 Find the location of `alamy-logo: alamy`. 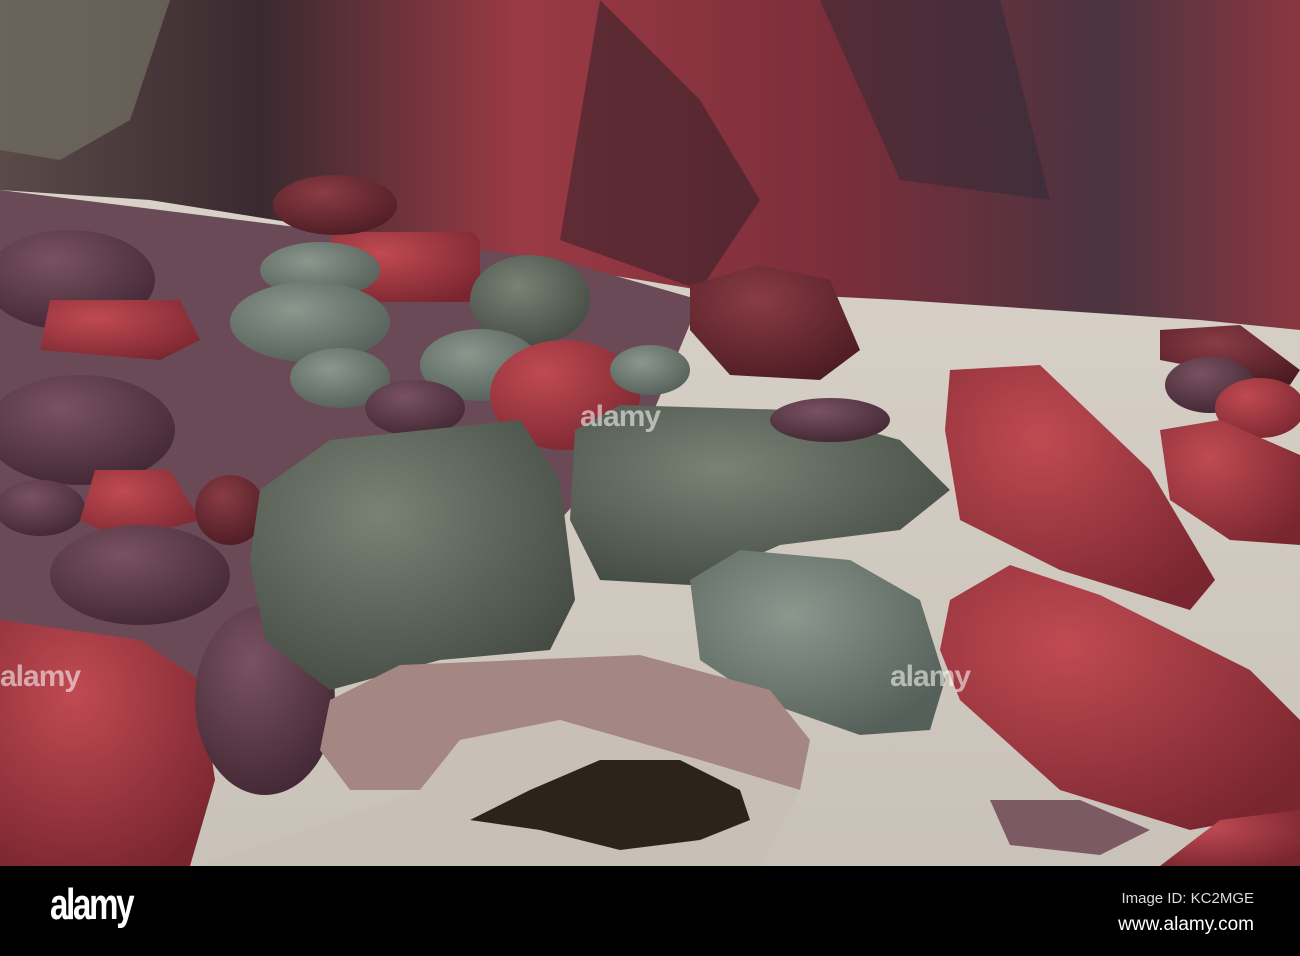

alamy-logo: alamy is located at coordinates (92, 904).